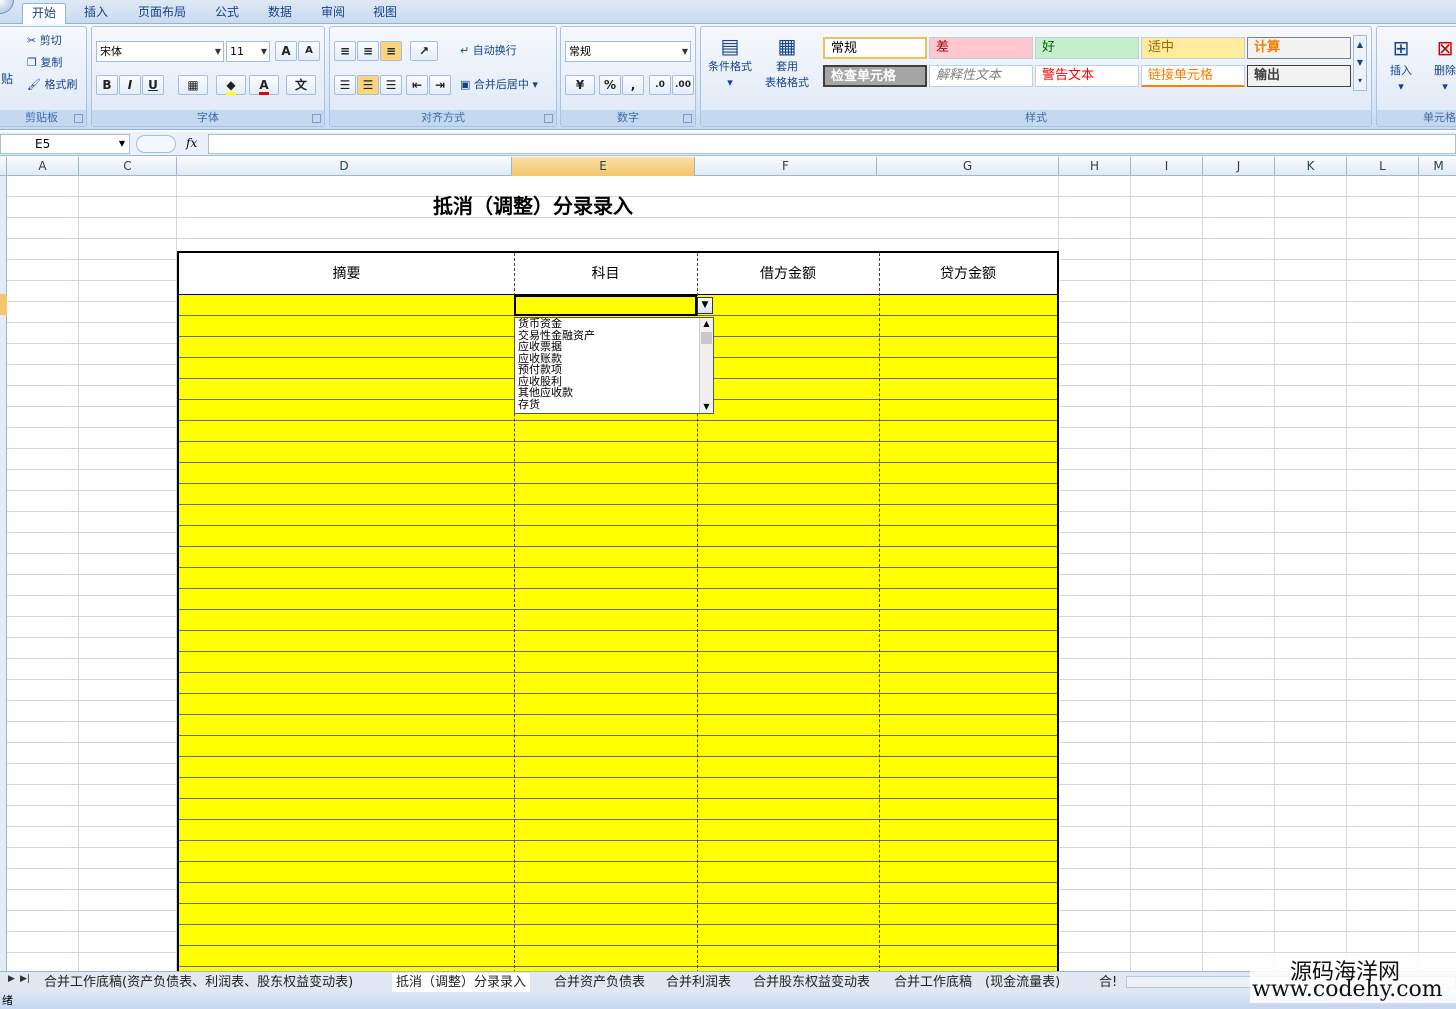  I want to click on sheet-tab-worksheet-cashflow: 合并工作底稿 (现金流量表), so click(977, 982).